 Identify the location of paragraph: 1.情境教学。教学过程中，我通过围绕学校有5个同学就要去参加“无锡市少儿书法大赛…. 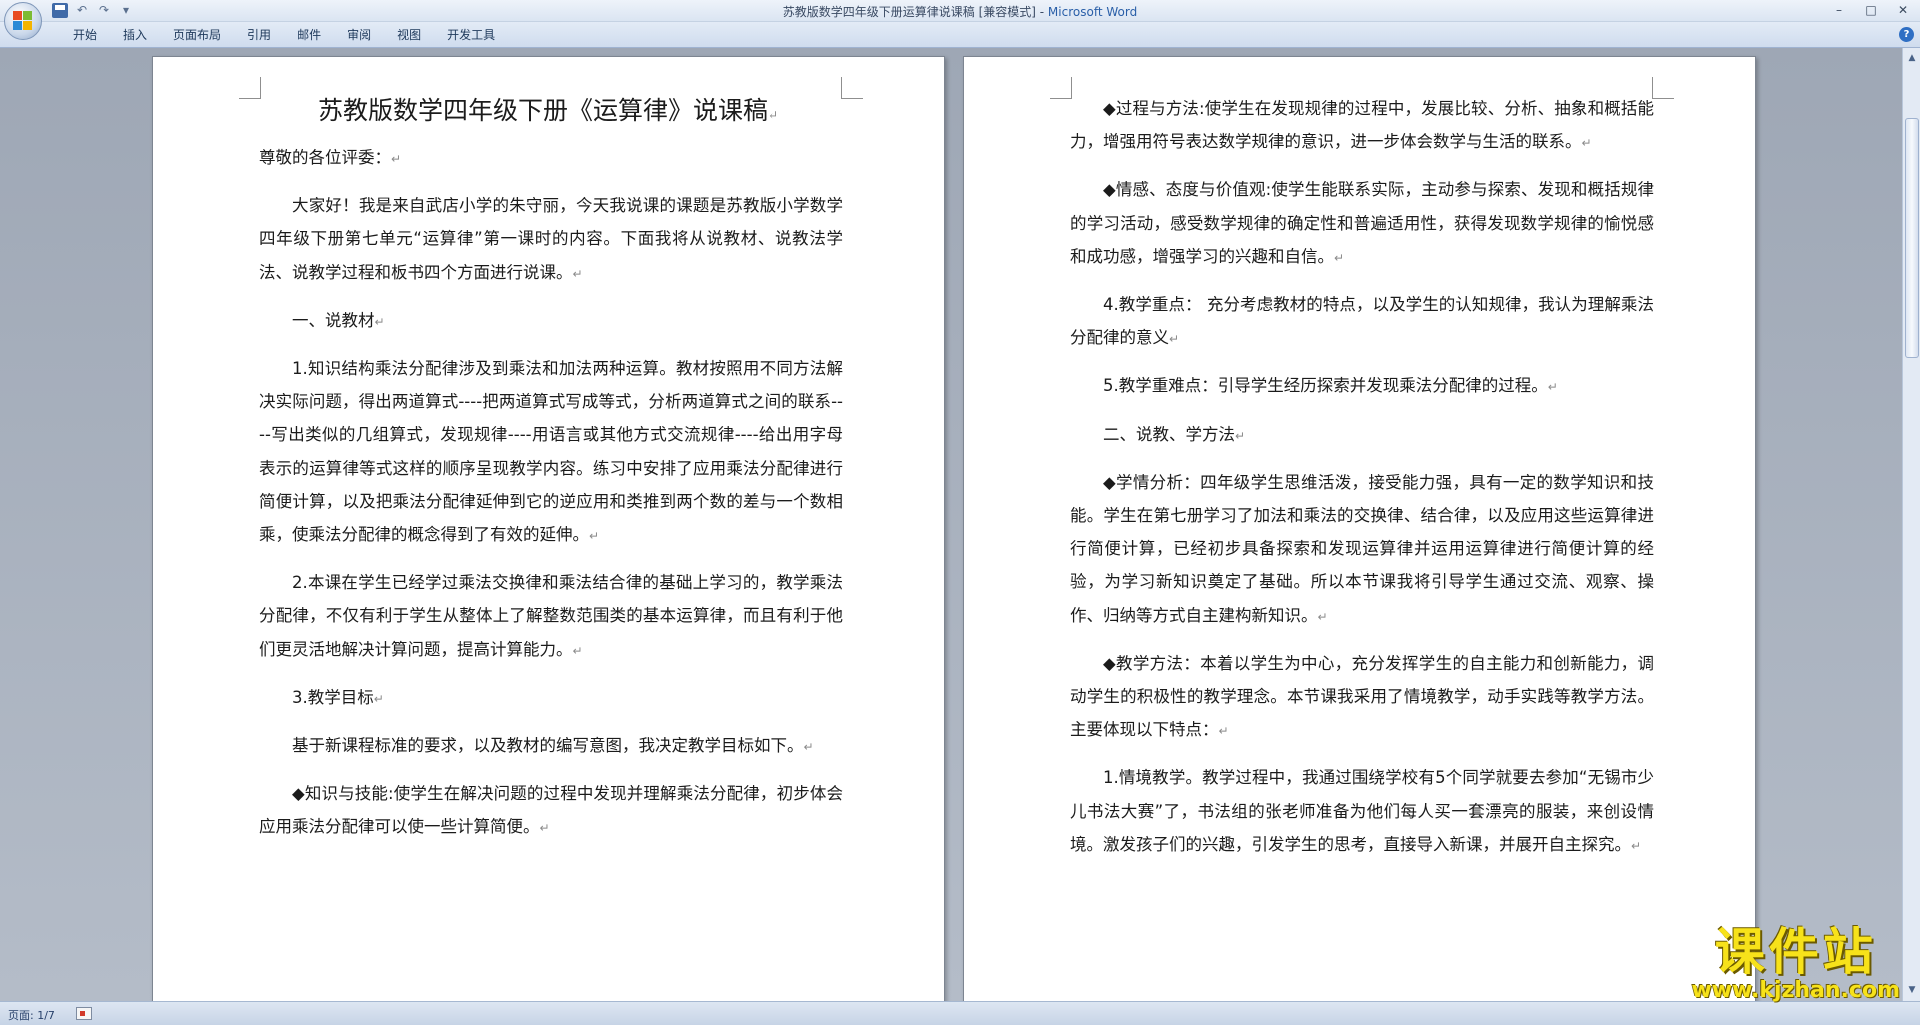
(1362, 812).